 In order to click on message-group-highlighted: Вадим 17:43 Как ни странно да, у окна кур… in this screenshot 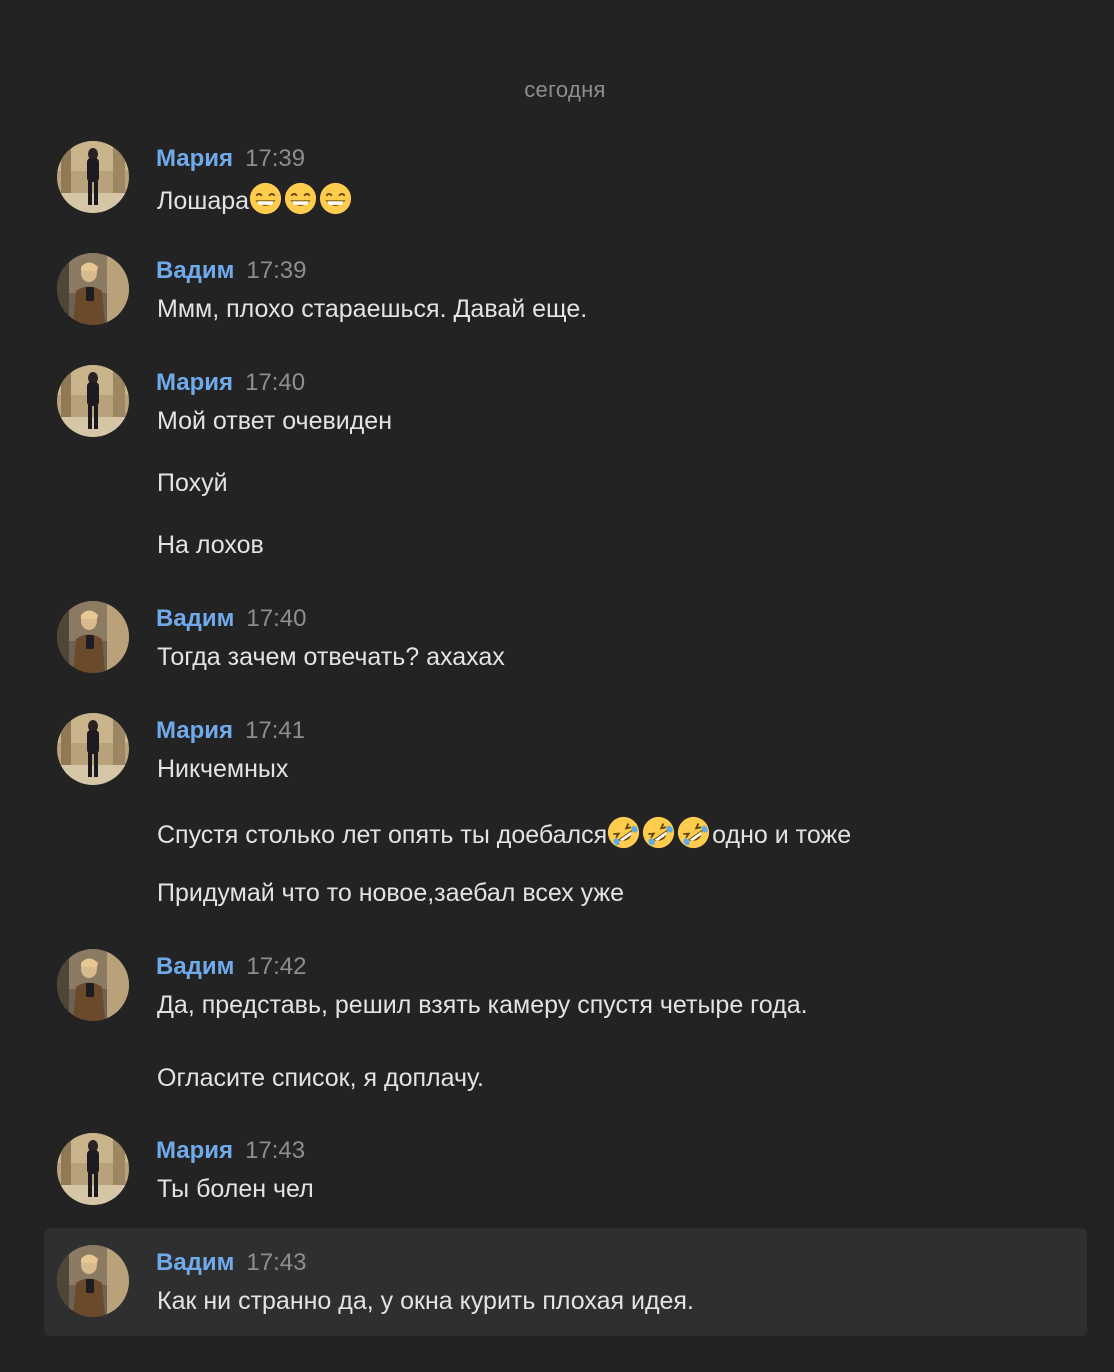, I will do `click(565, 1282)`.